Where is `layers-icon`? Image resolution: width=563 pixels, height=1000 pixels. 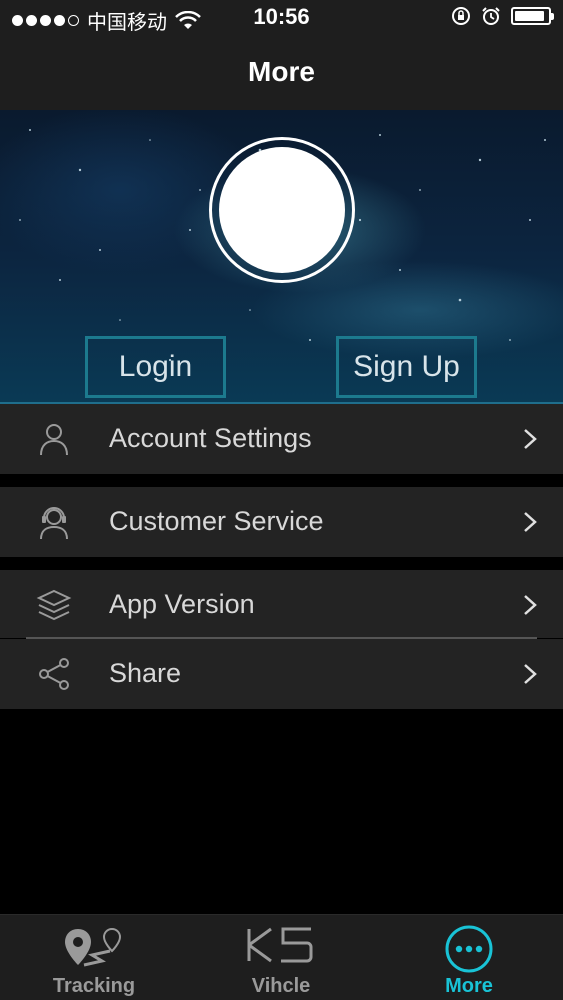 layers-icon is located at coordinates (54, 605).